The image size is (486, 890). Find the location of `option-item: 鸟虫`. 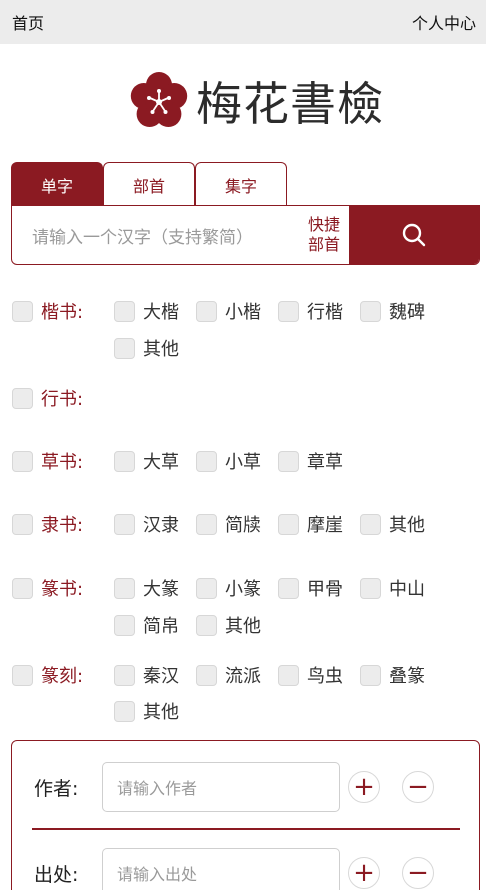

option-item: 鸟虫 is located at coordinates (310, 675).